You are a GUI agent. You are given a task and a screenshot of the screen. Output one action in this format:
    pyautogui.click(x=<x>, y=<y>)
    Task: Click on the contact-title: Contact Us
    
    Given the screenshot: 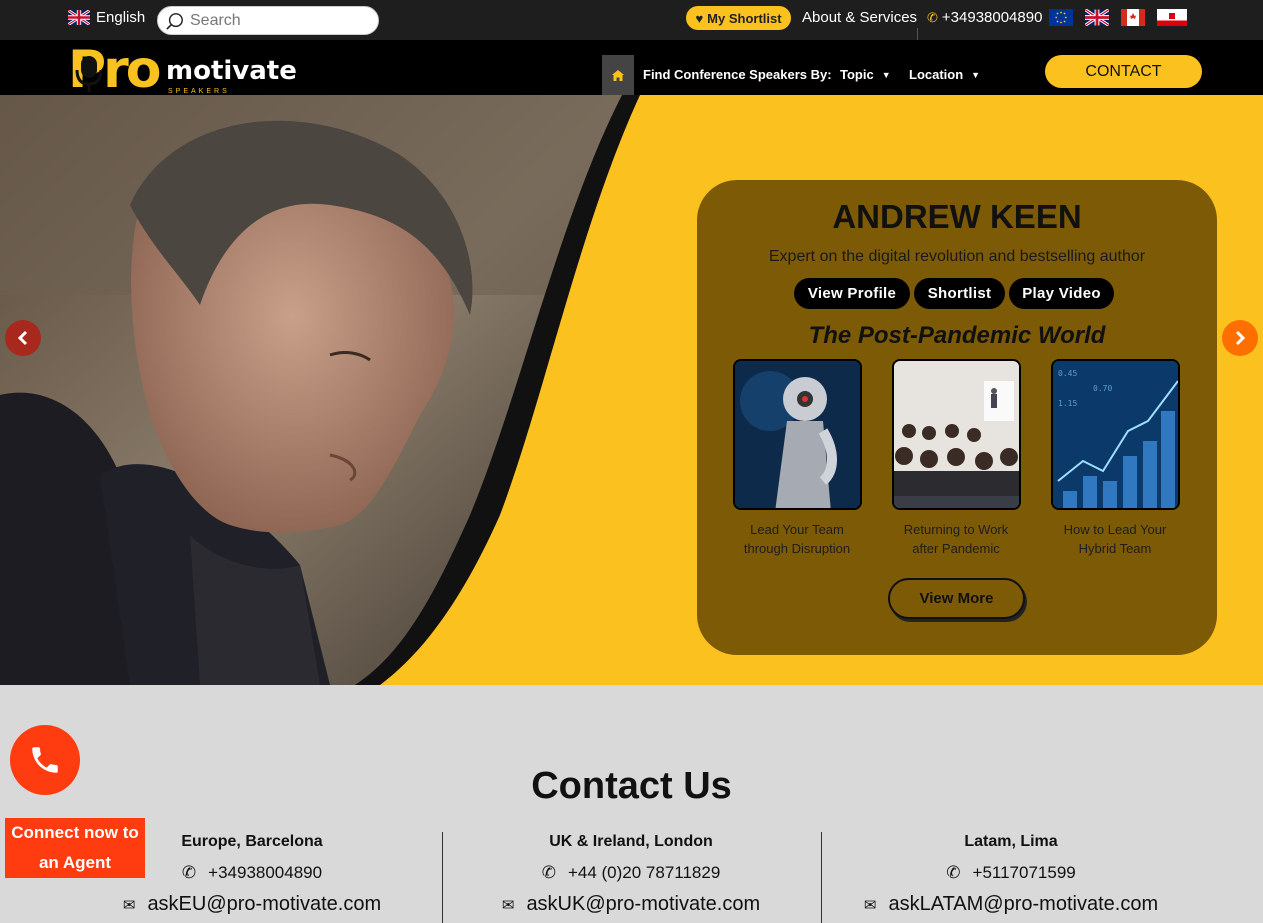 What is the action you would take?
    pyautogui.click(x=631, y=786)
    